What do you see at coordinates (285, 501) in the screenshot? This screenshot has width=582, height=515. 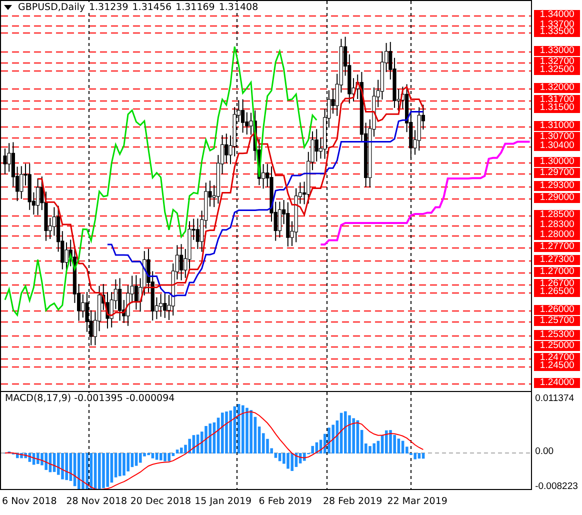 I see `date-label: 6 Feb 2019` at bounding box center [285, 501].